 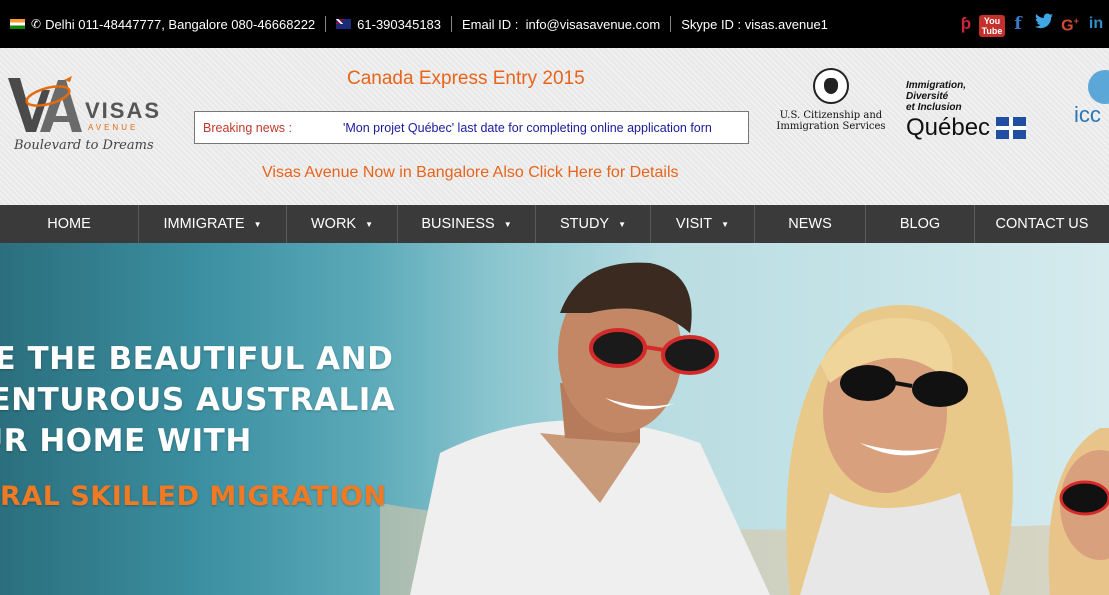 I want to click on iccrc-mark-icon, so click(x=1098, y=87).